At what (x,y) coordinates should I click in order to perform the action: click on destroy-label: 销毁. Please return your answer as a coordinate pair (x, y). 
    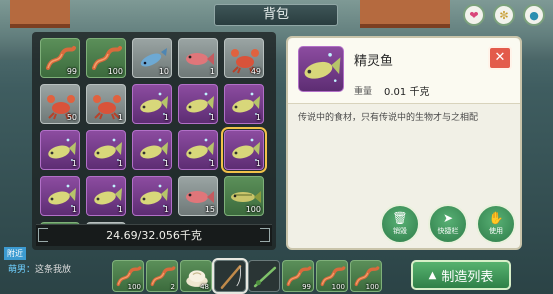
    Looking at the image, I should click on (400, 231).